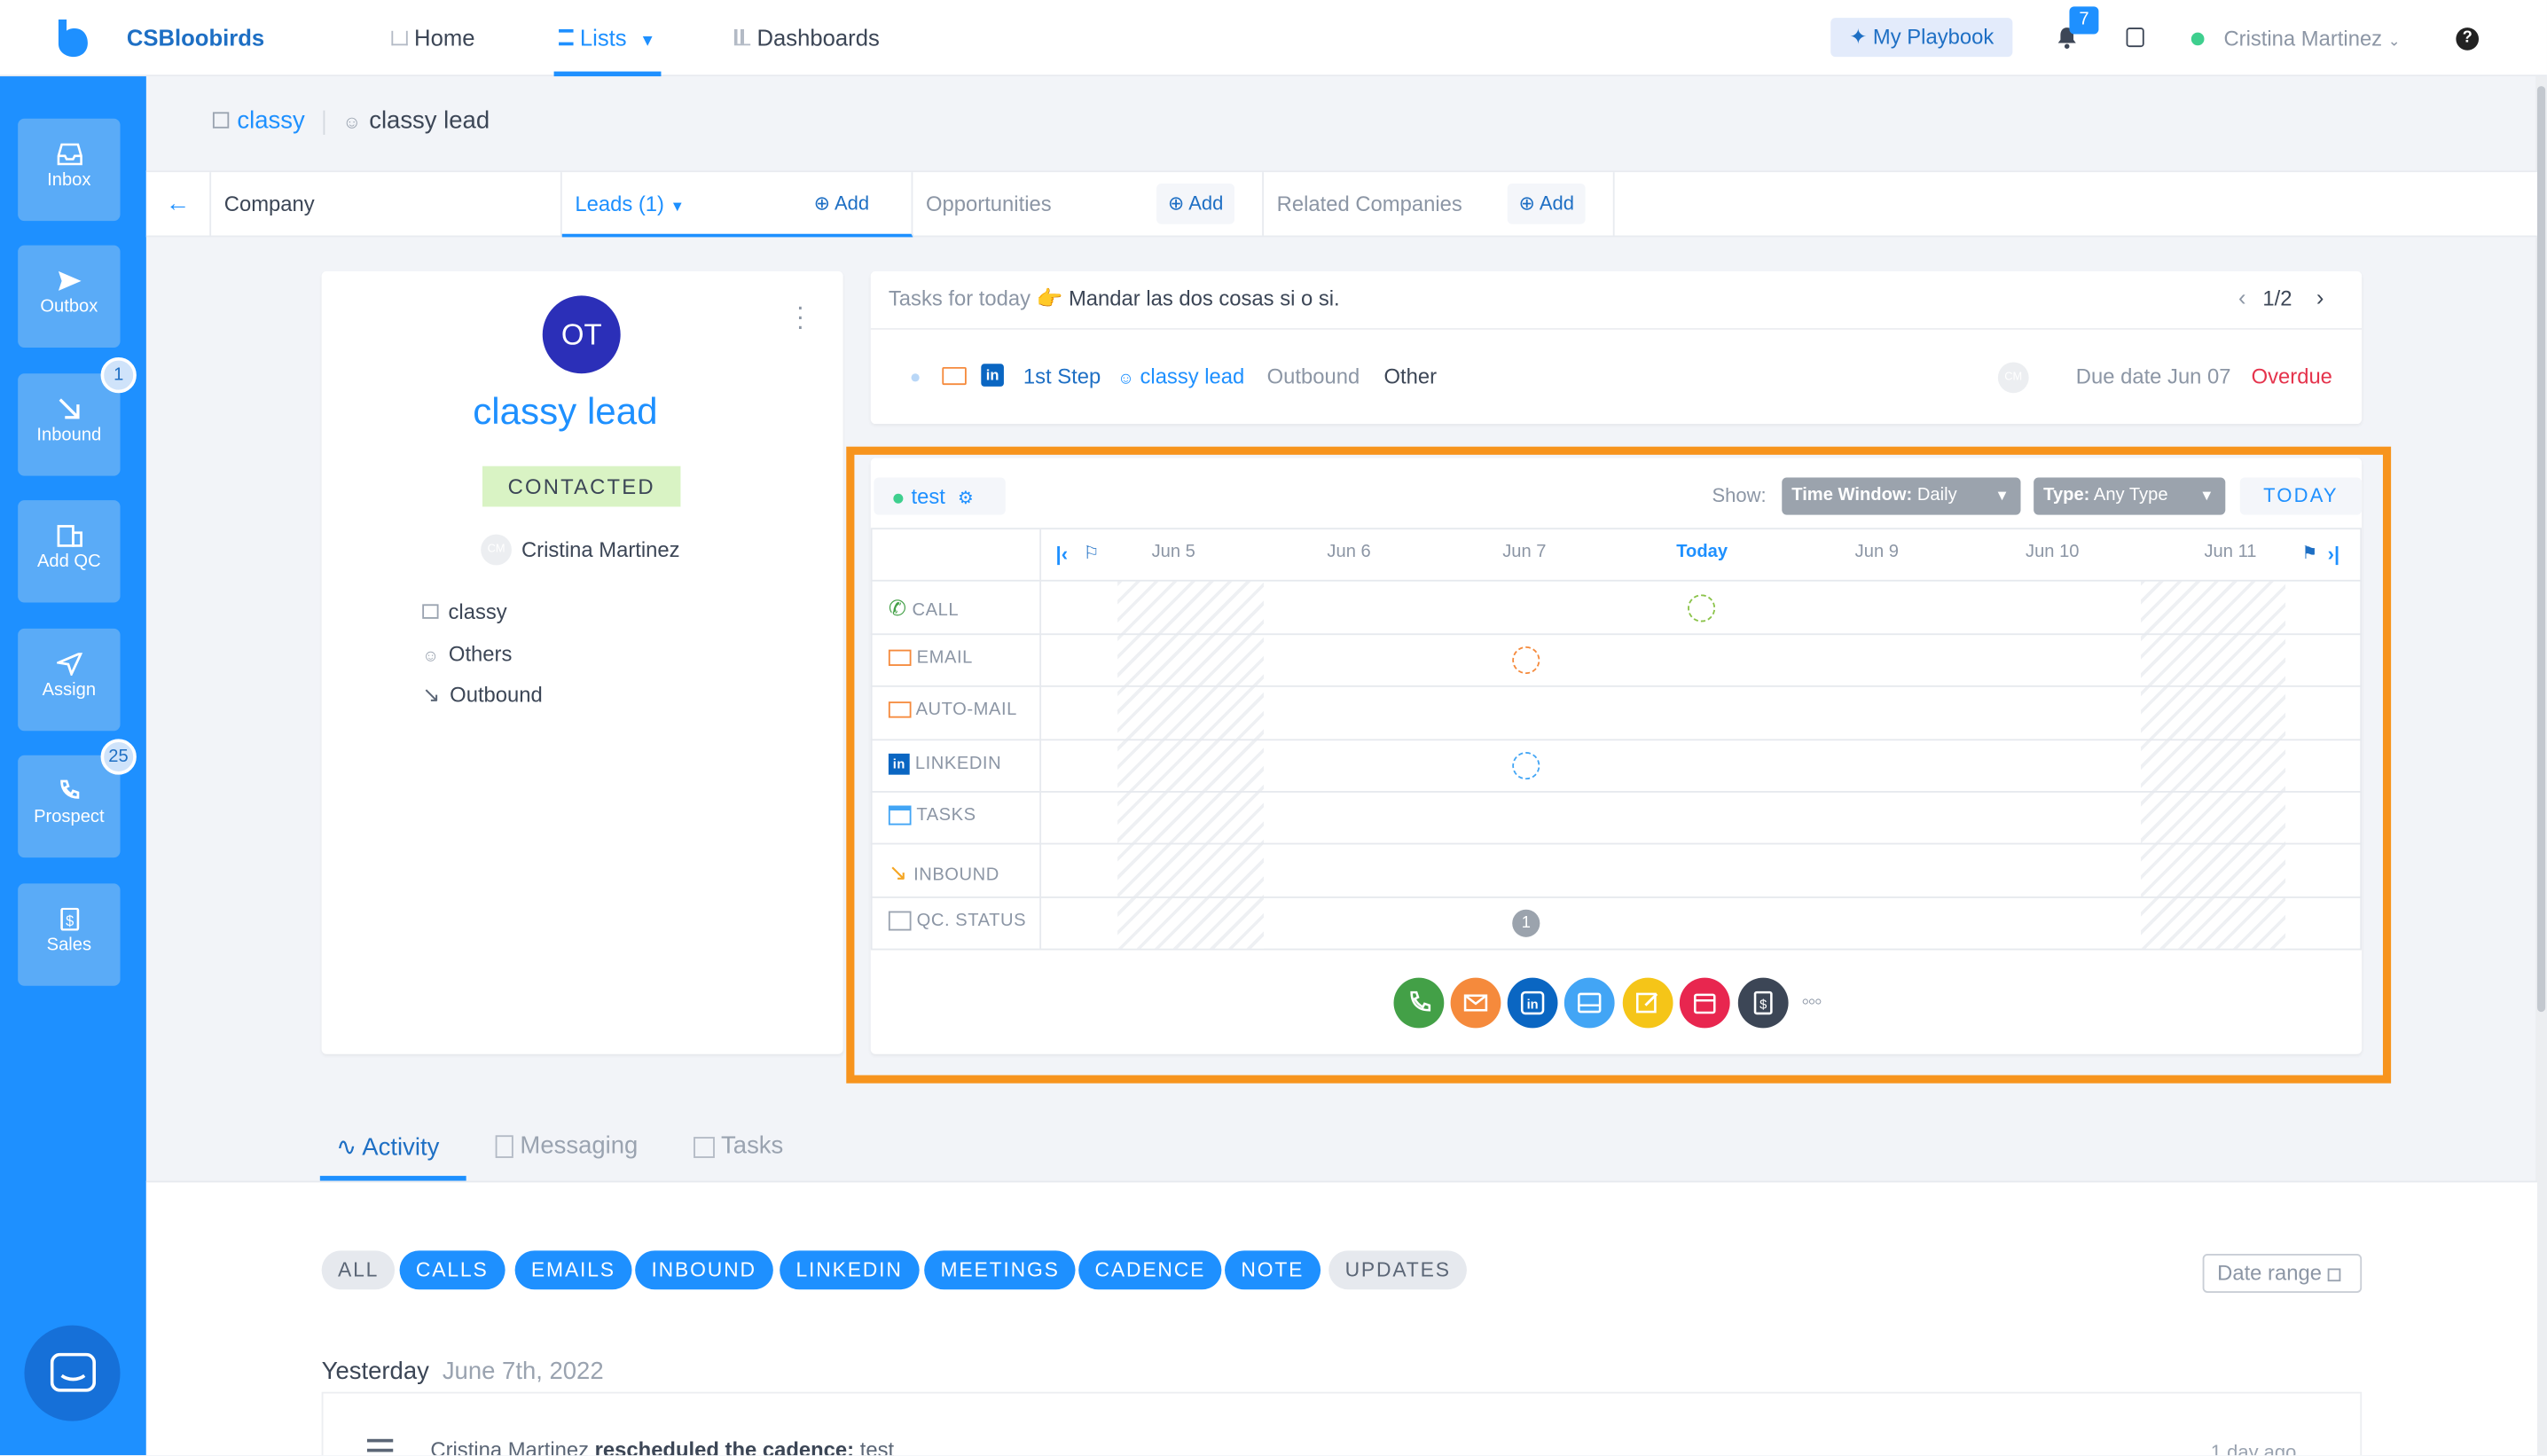 The height and width of the screenshot is (1456, 2547). I want to click on day-label-today: Today, so click(1702, 552).